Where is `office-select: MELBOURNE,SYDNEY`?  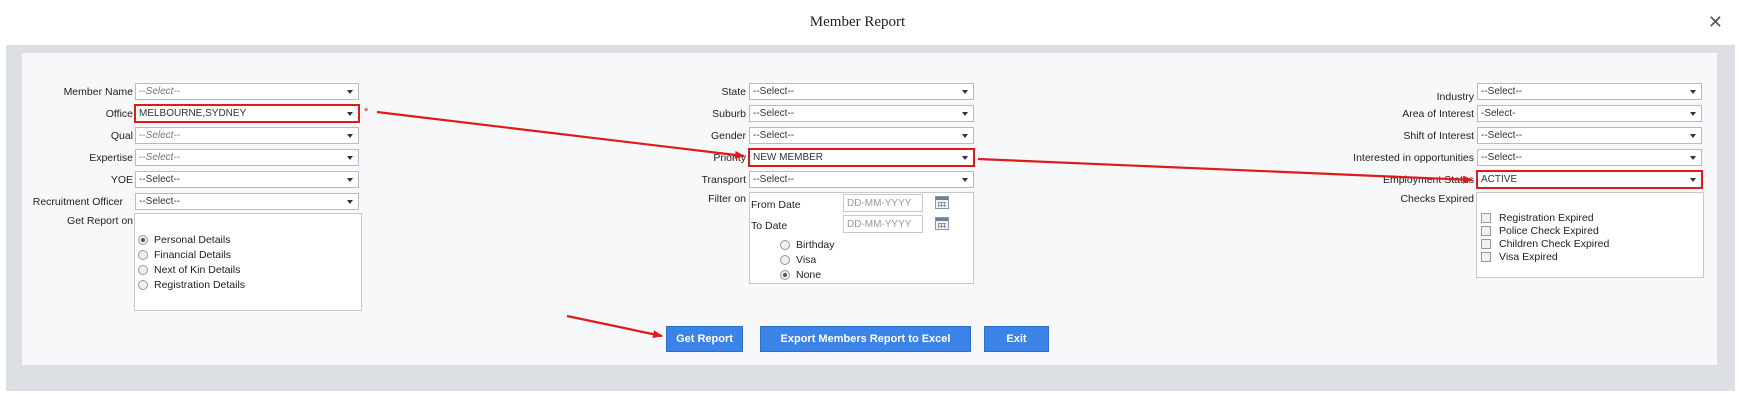 office-select: MELBOURNE,SYDNEY is located at coordinates (247, 113).